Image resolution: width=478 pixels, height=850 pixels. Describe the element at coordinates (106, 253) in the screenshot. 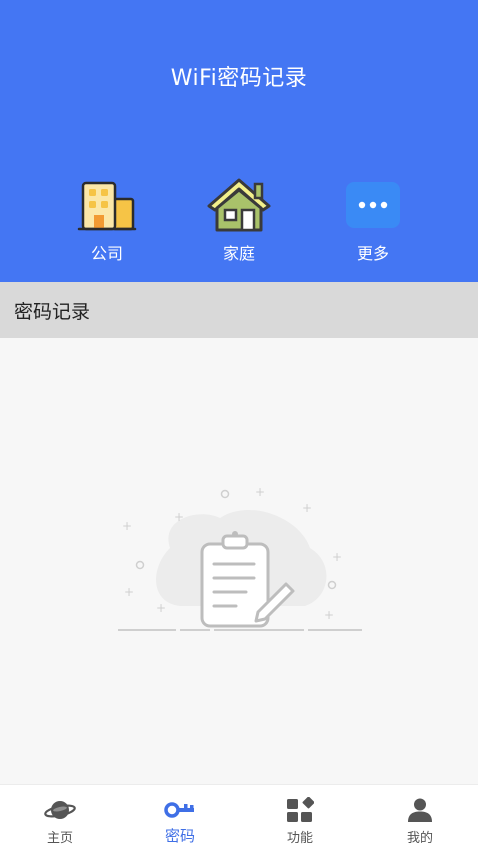

I see `category-company-label: 公司` at that location.